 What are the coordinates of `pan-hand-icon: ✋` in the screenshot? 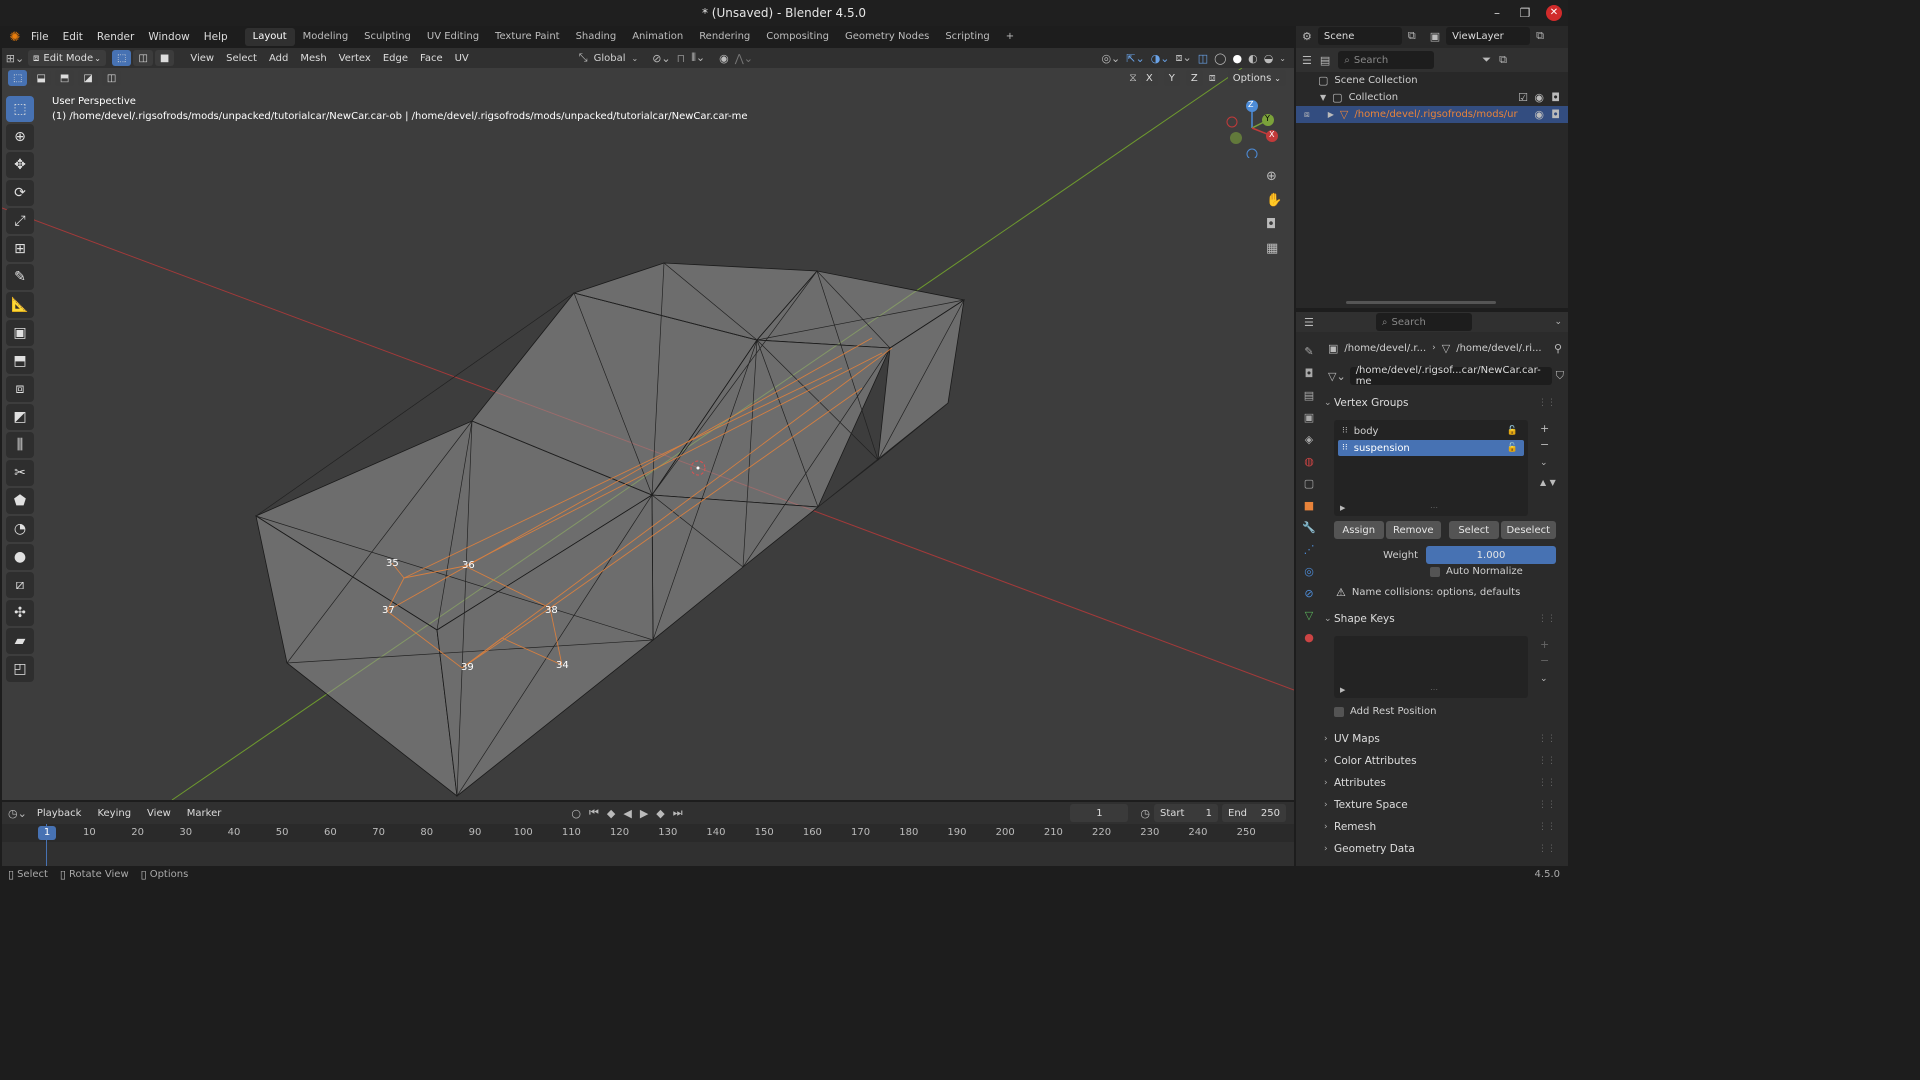 It's located at (1274, 200).